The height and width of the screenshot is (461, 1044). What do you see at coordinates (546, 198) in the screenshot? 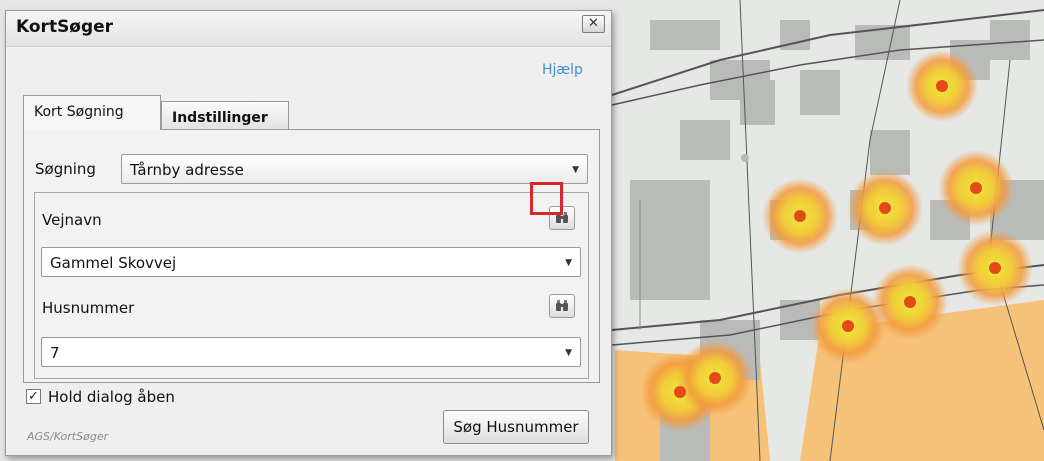
I see `highlight-box` at bounding box center [546, 198].